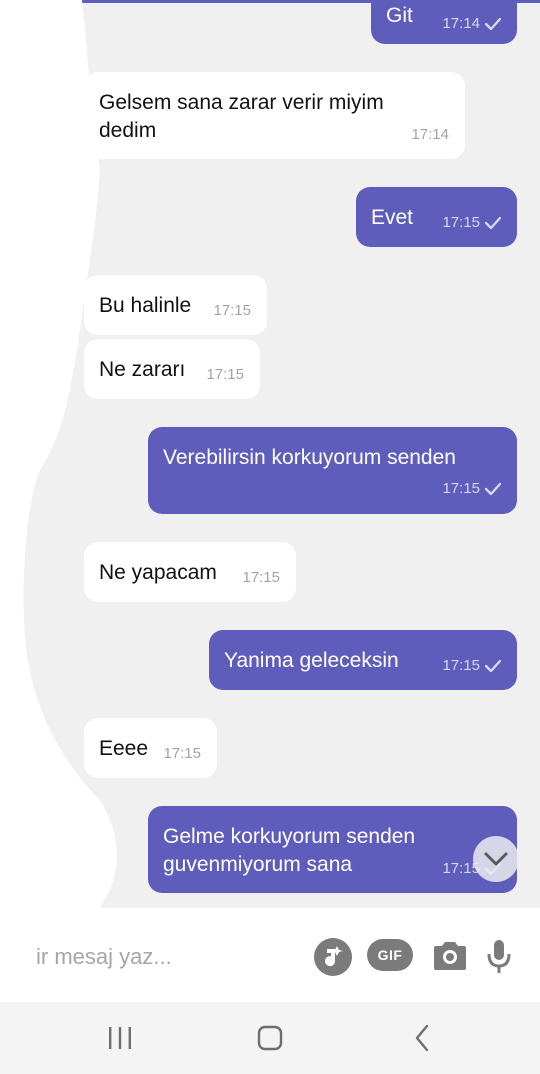  I want to click on home-icon, so click(270, 1038).